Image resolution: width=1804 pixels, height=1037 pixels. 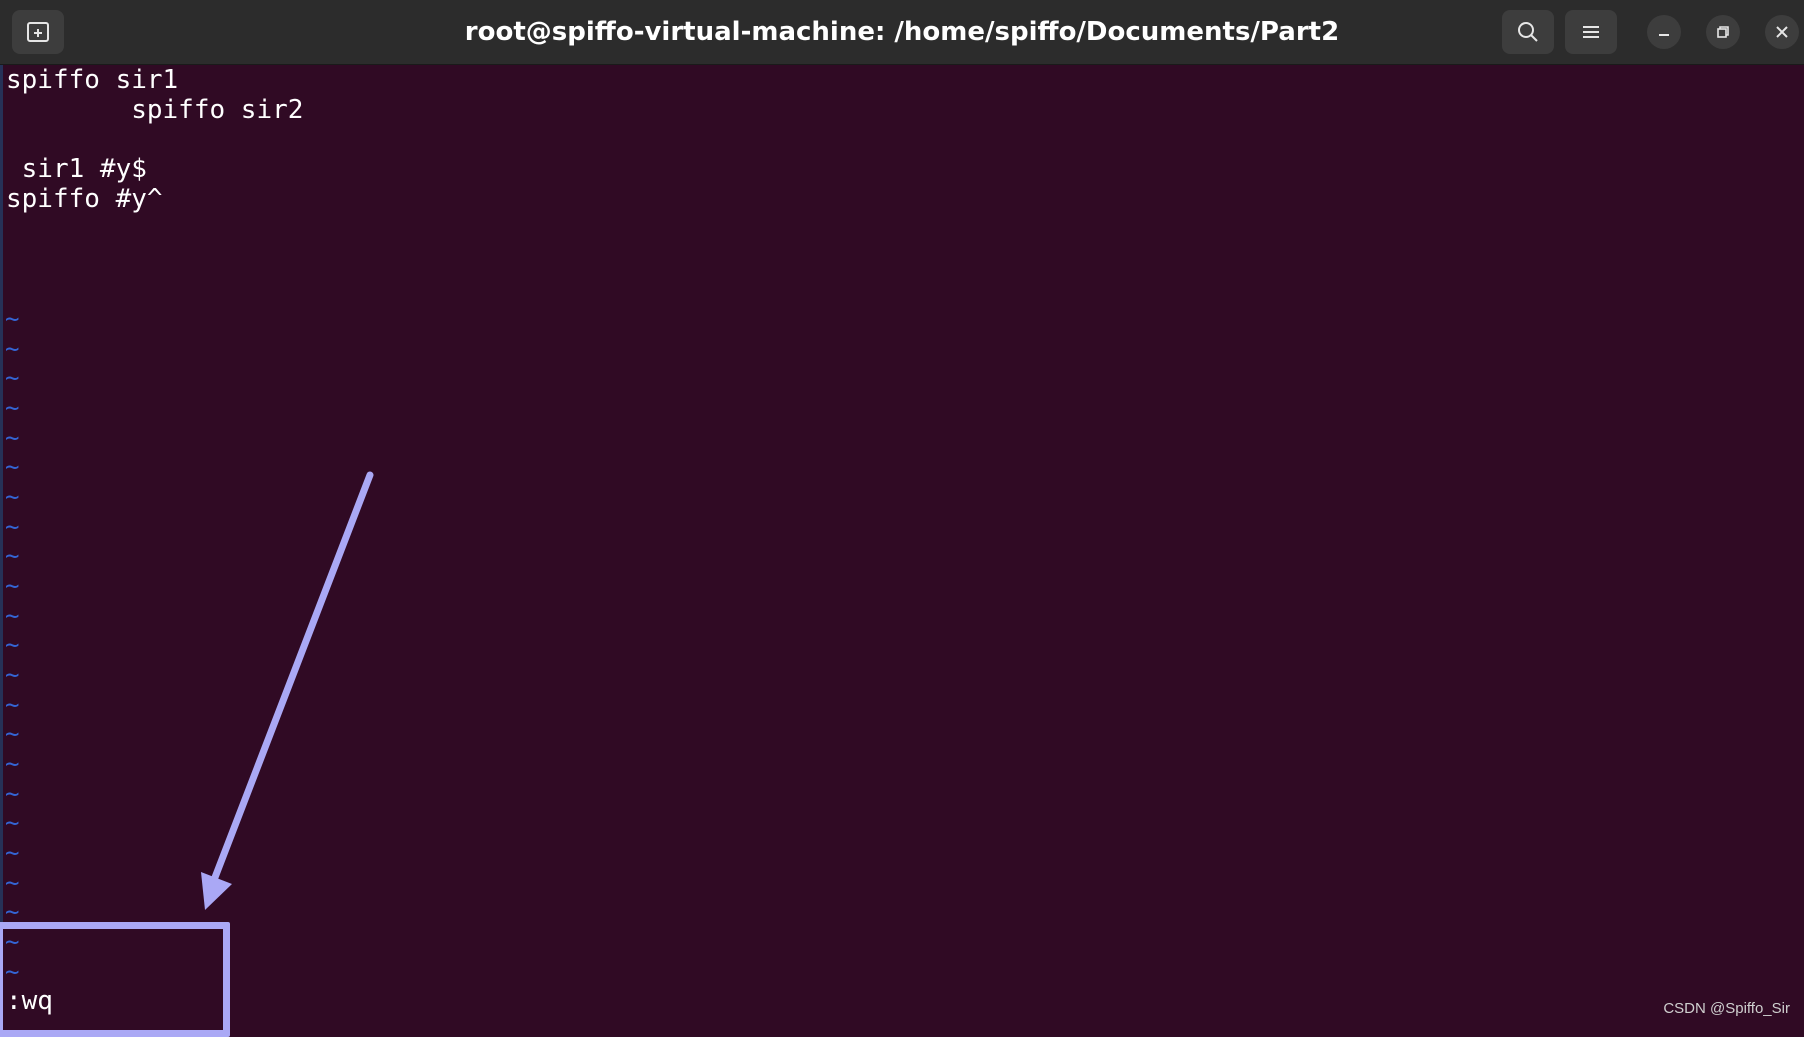 I want to click on terminal-left-edge, so click(x=1, y=546).